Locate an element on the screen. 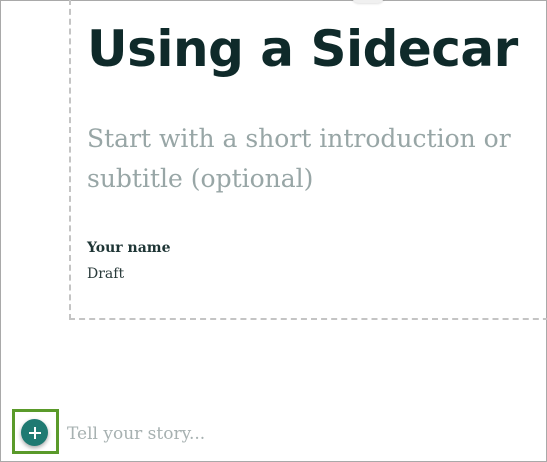  plus-icon is located at coordinates (34, 432).